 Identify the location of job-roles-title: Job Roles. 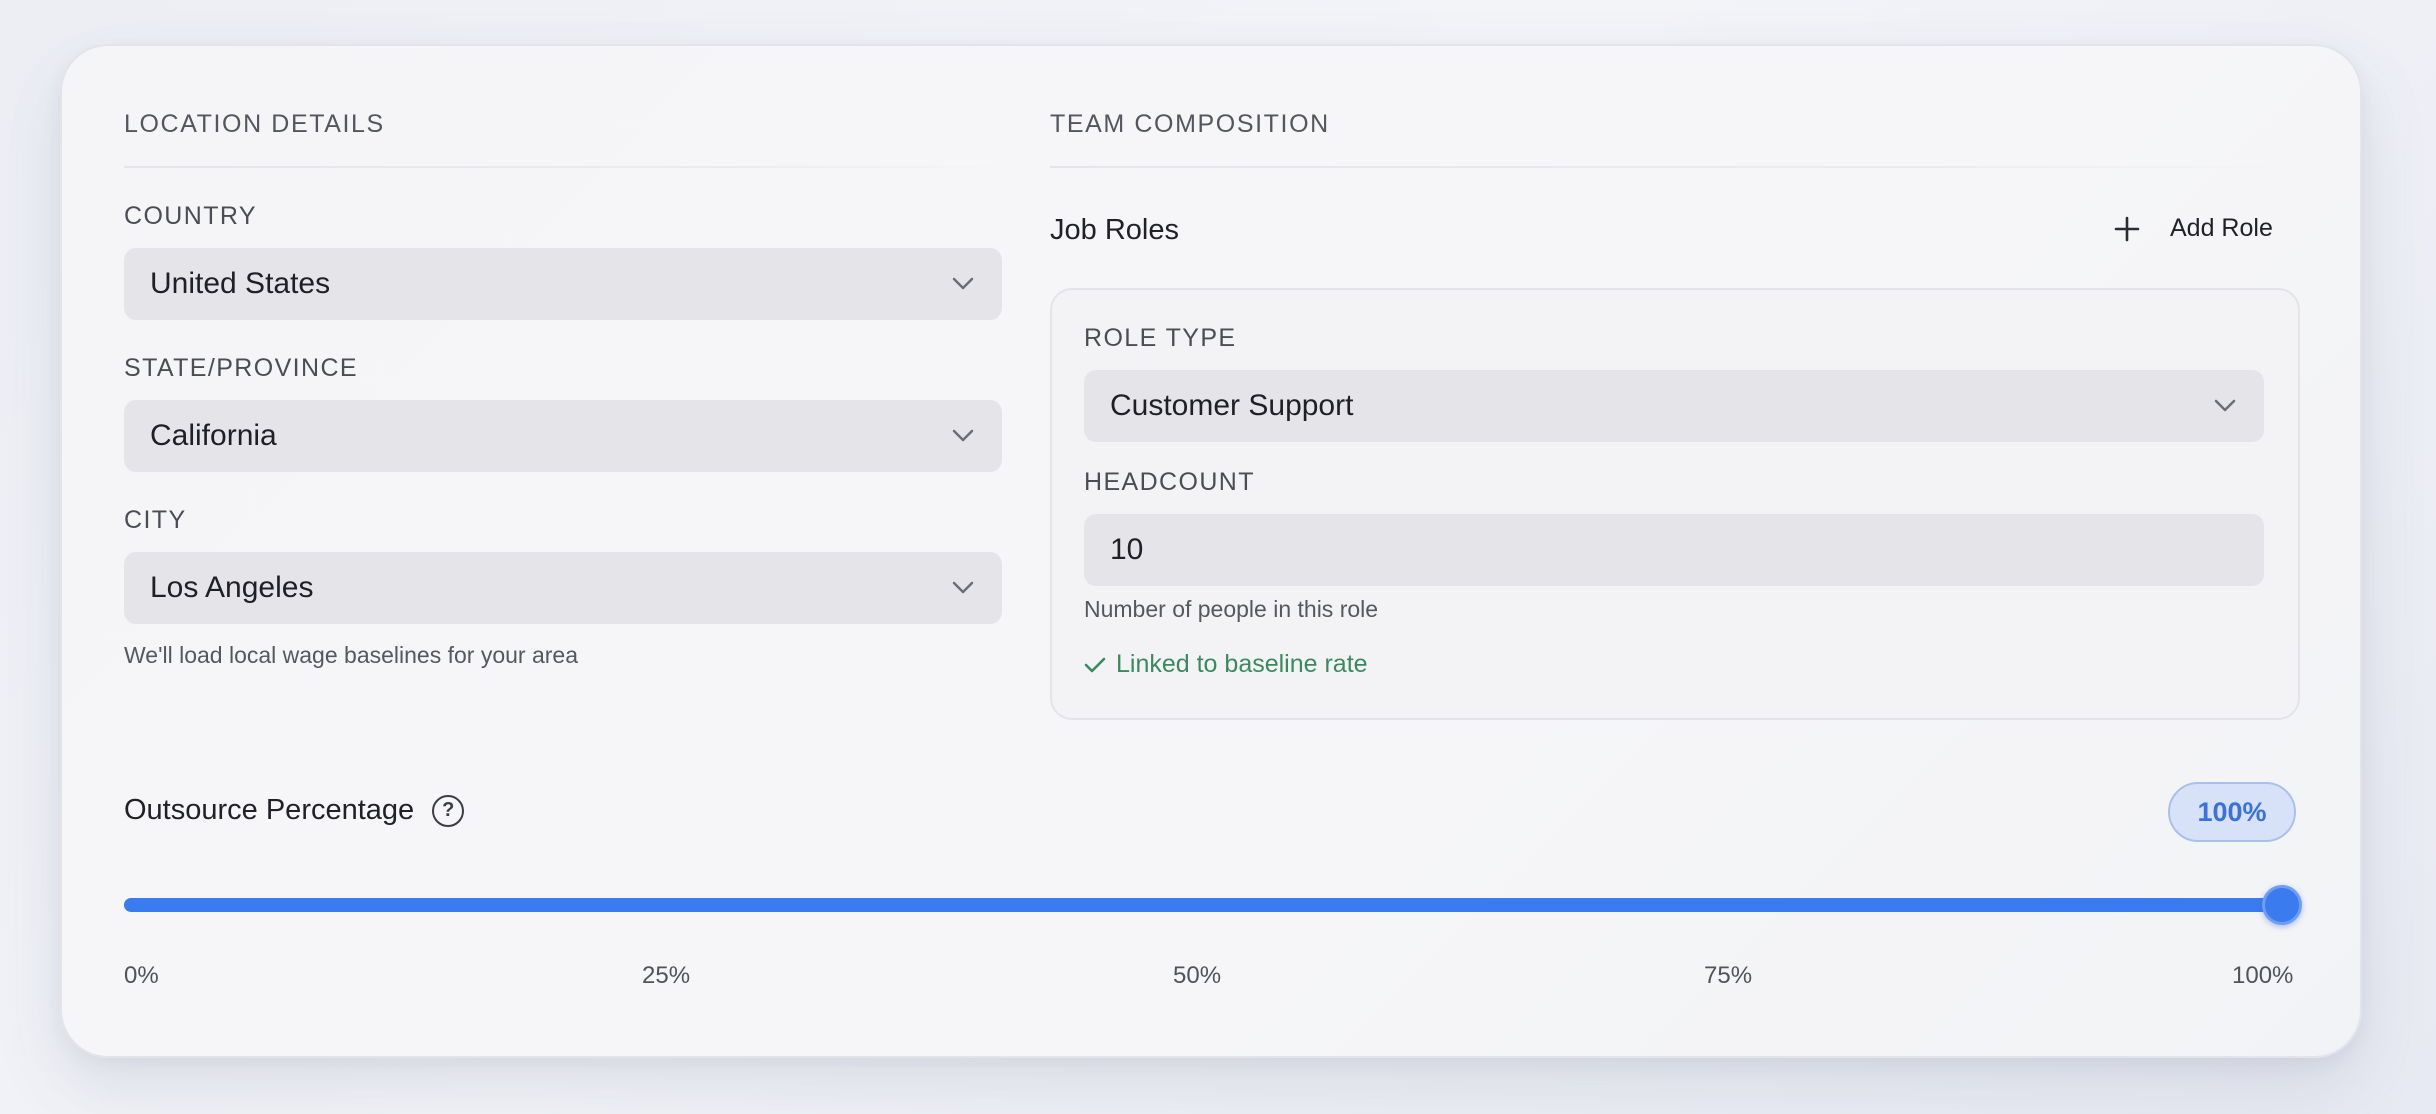
(1114, 230).